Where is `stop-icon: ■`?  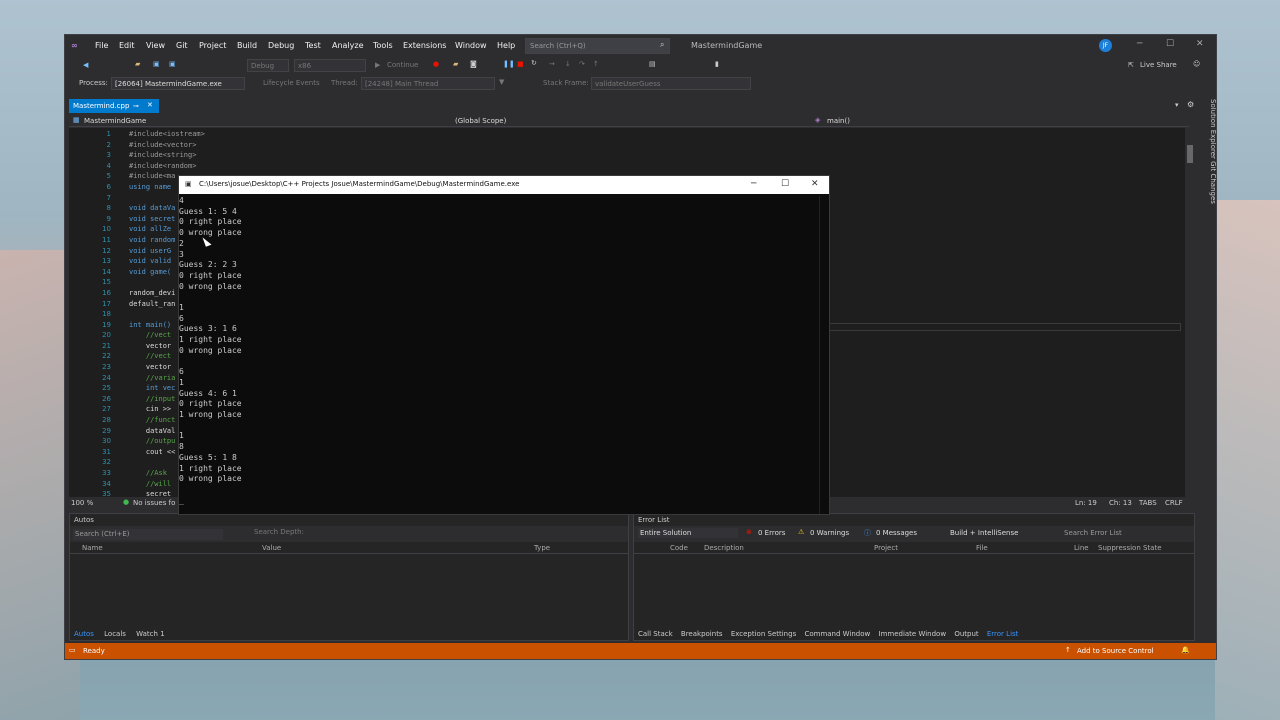 stop-icon: ■ is located at coordinates (520, 64).